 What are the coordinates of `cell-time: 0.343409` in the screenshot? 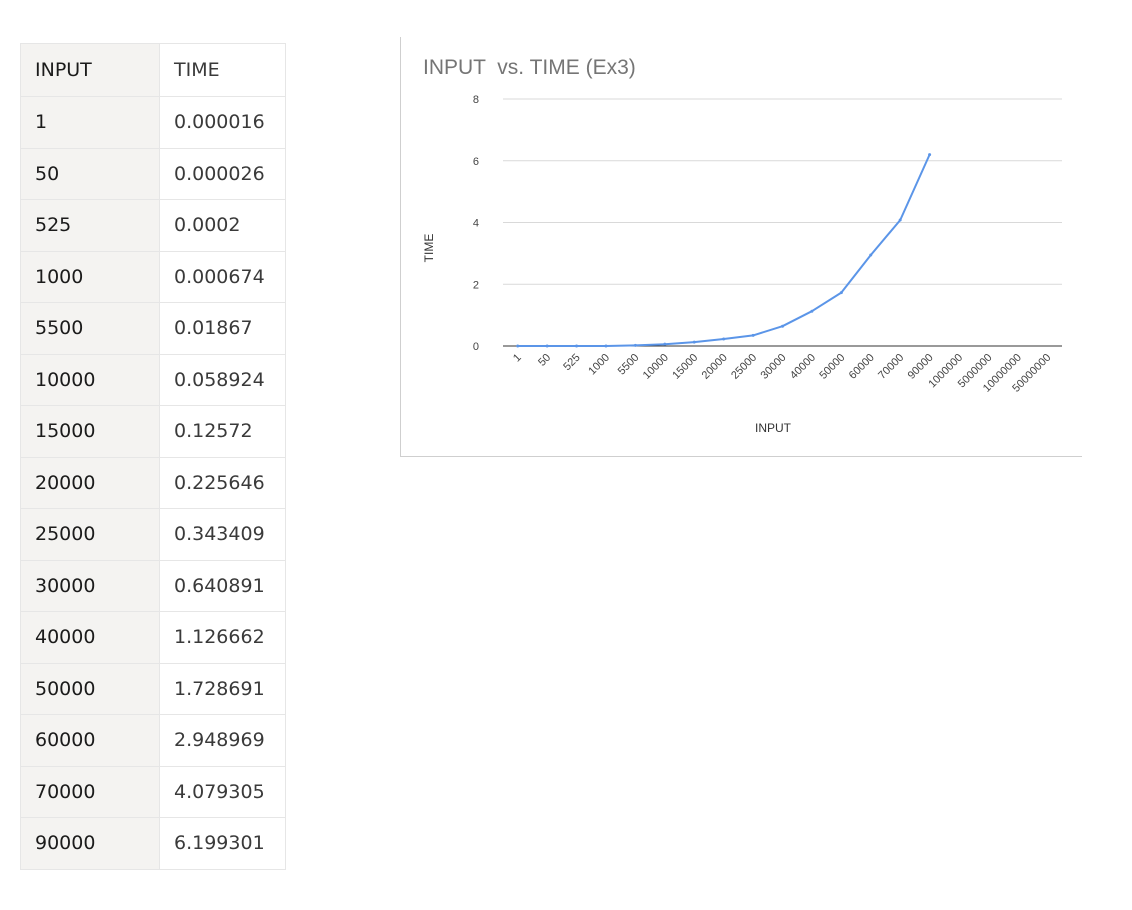 It's located at (222, 534).